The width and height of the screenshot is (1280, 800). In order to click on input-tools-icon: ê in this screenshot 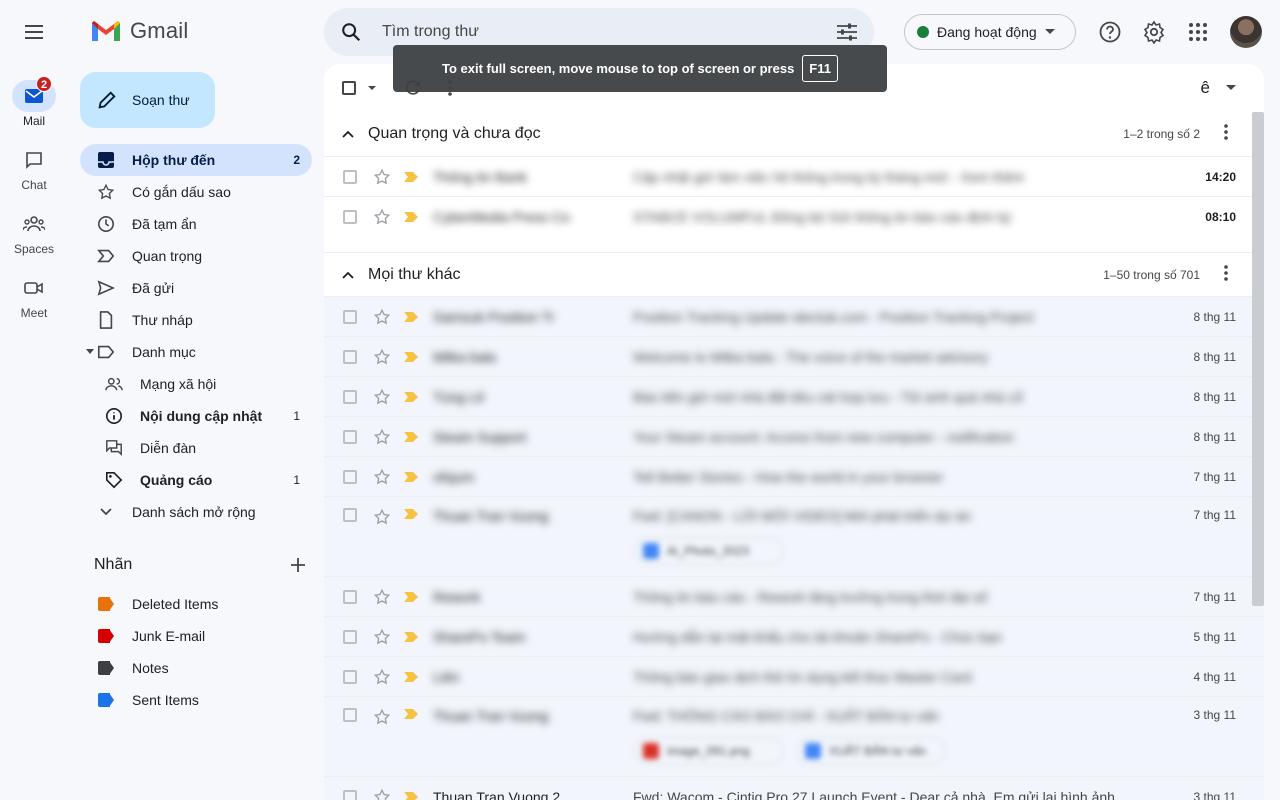, I will do `click(1205, 88)`.